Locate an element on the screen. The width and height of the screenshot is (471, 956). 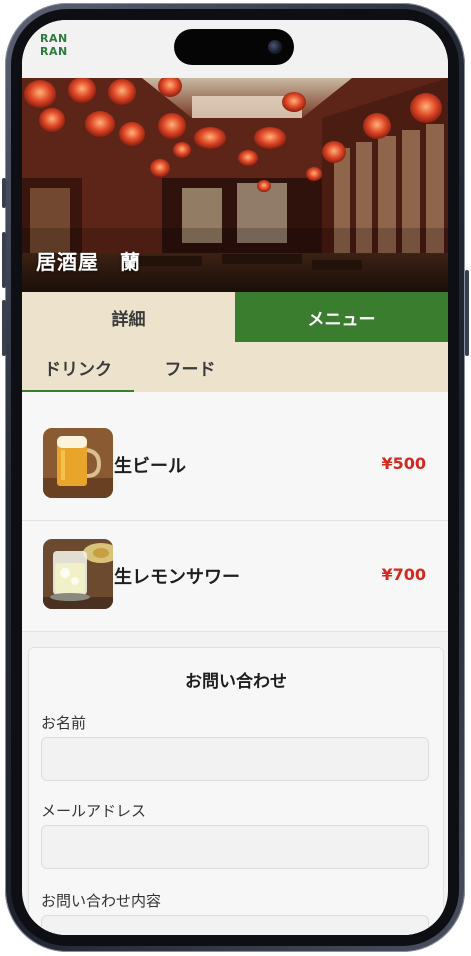
volume-down-button is located at coordinates (4, 328).